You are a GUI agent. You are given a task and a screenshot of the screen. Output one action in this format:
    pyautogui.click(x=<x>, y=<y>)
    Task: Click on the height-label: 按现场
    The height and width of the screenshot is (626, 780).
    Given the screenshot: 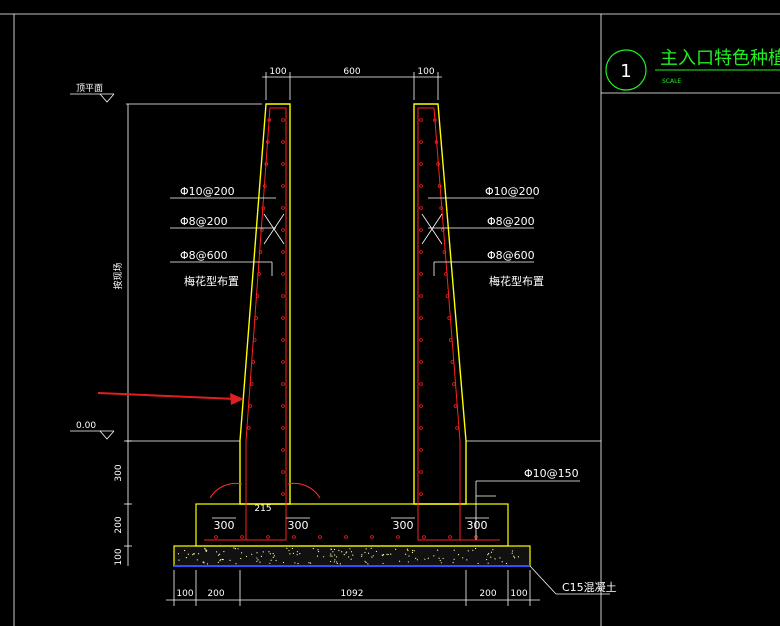 What is the action you would take?
    pyautogui.click(x=118, y=275)
    